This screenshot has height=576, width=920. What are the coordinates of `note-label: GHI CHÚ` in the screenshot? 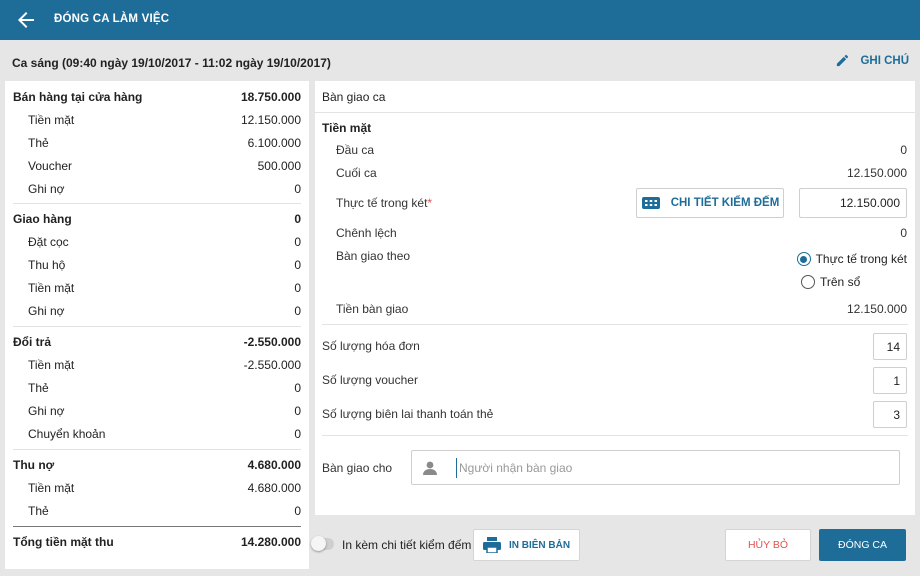 It's located at (884, 60).